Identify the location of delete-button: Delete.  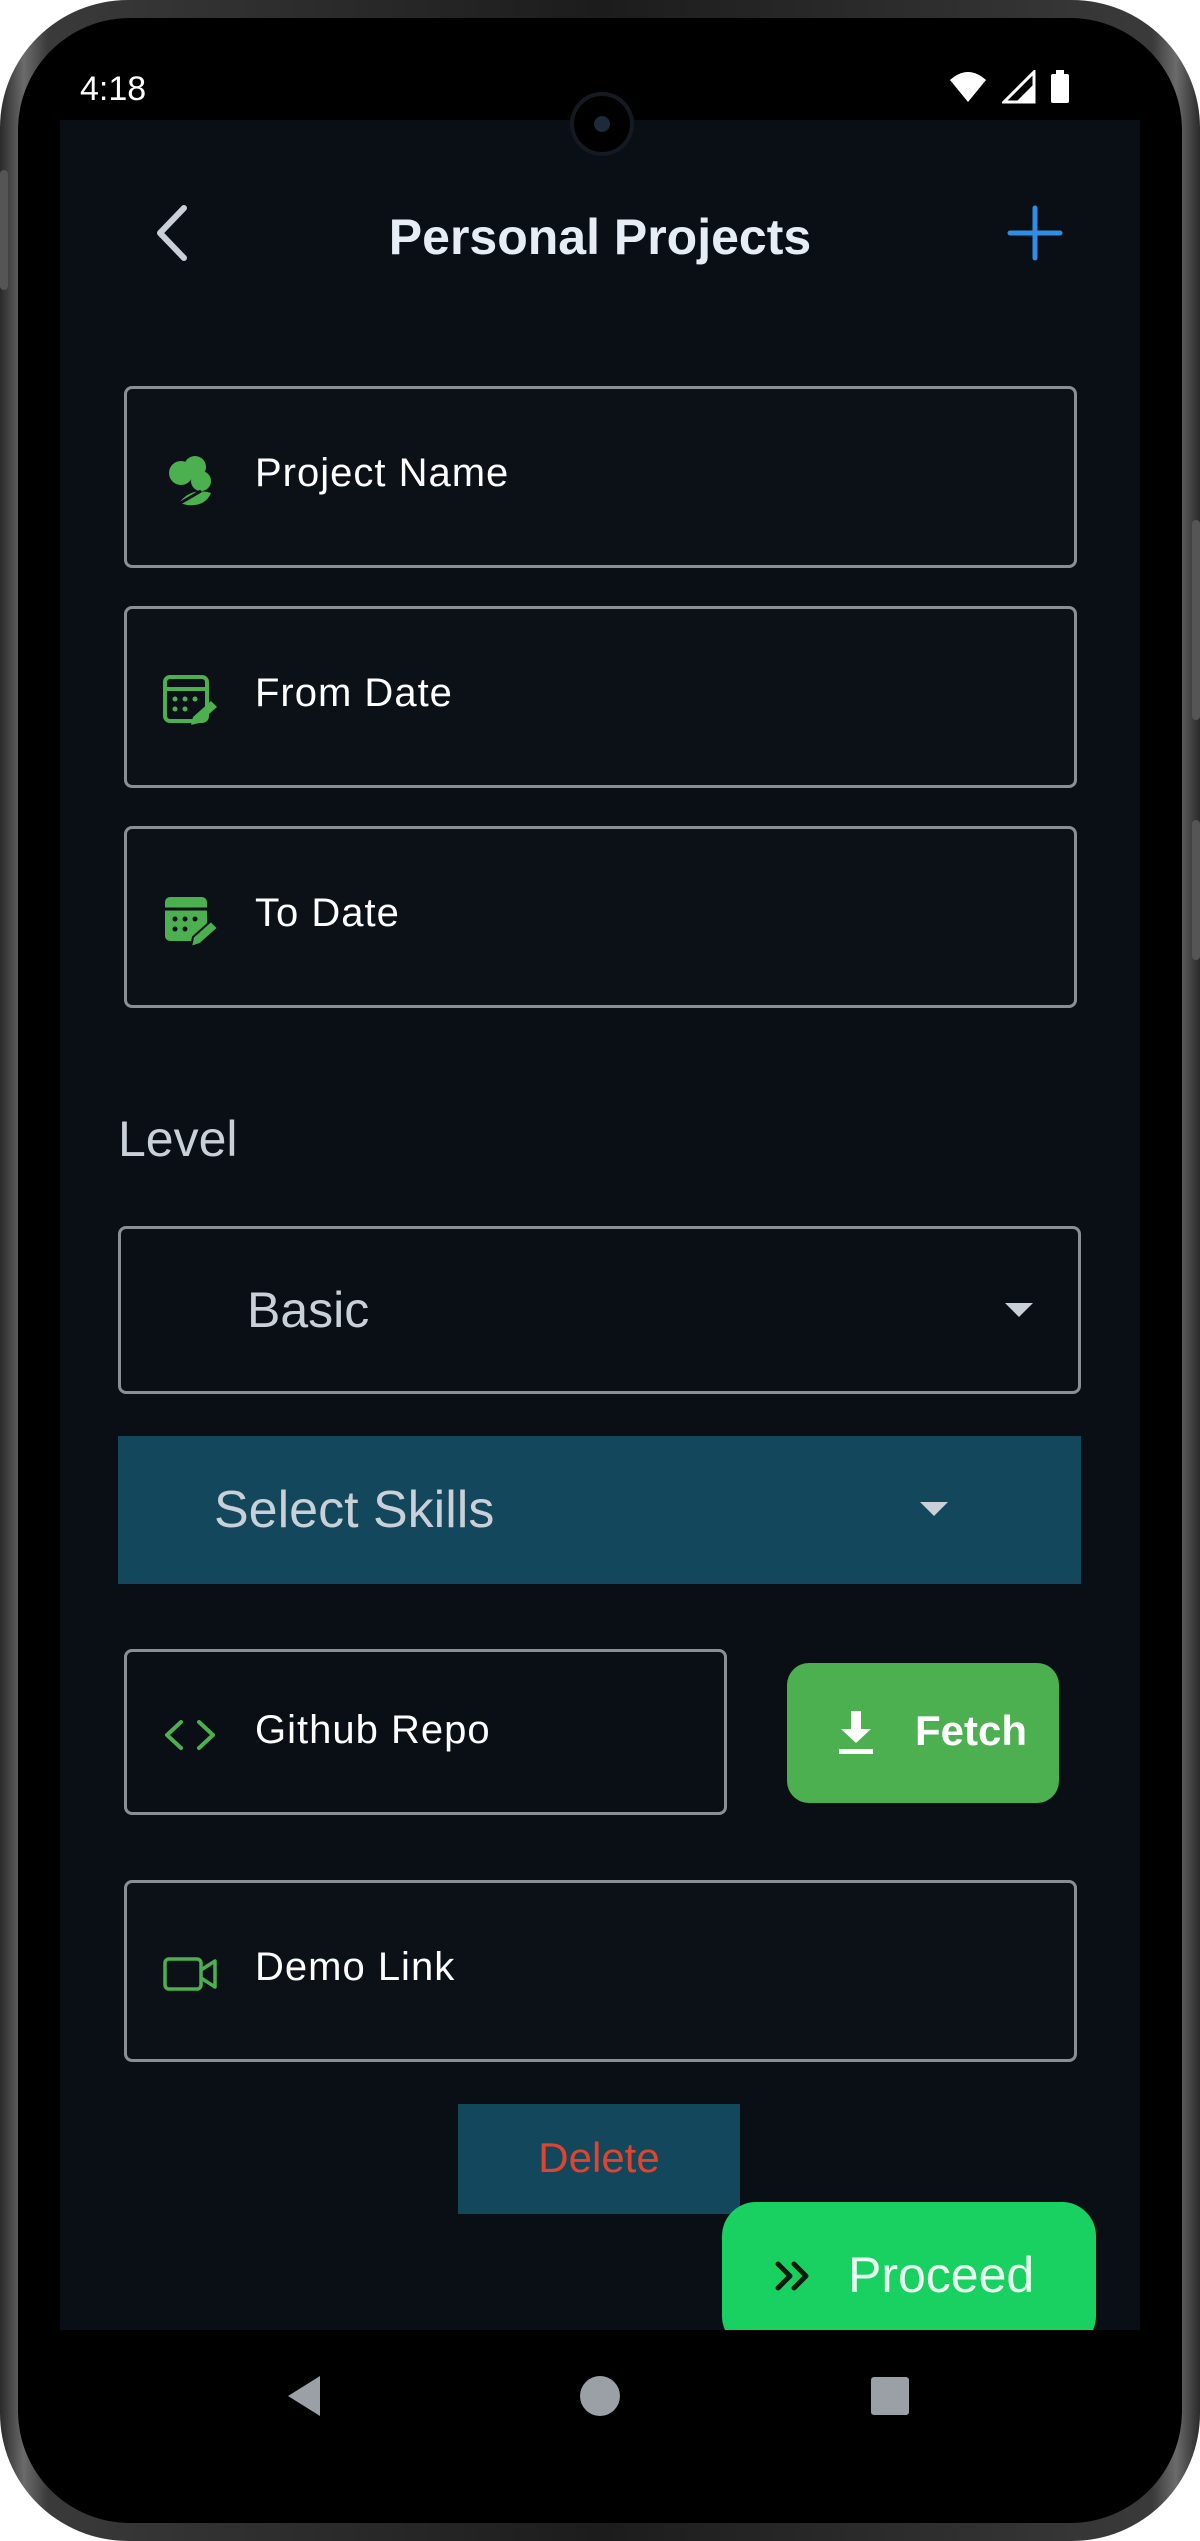
(599, 2159).